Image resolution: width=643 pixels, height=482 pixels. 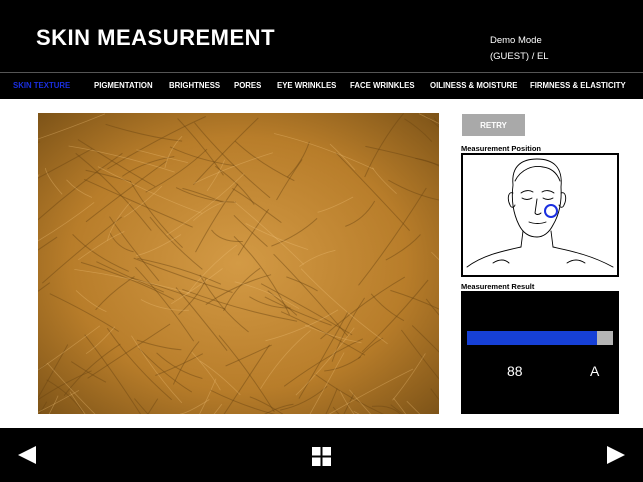 What do you see at coordinates (519, 49) in the screenshot?
I see `user-info: Demo Mode (GUEST) / EL` at bounding box center [519, 49].